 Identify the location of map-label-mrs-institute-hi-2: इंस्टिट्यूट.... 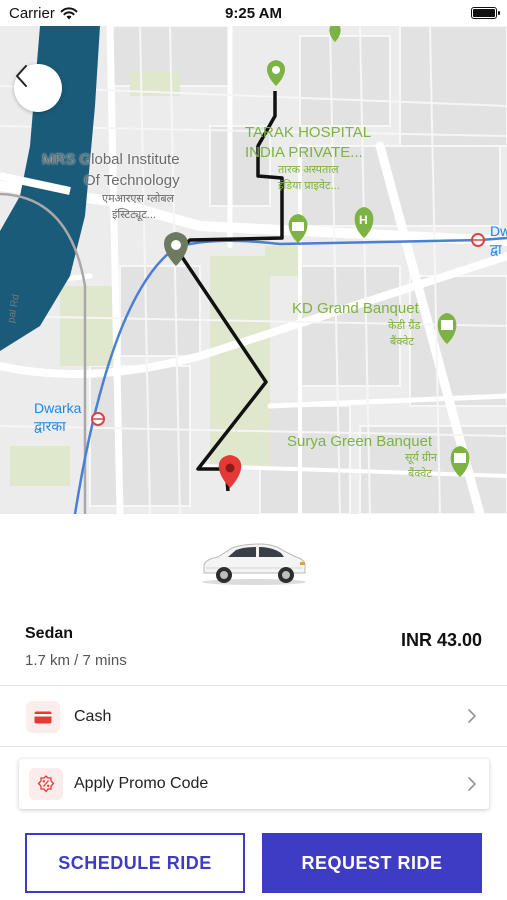
(134, 215).